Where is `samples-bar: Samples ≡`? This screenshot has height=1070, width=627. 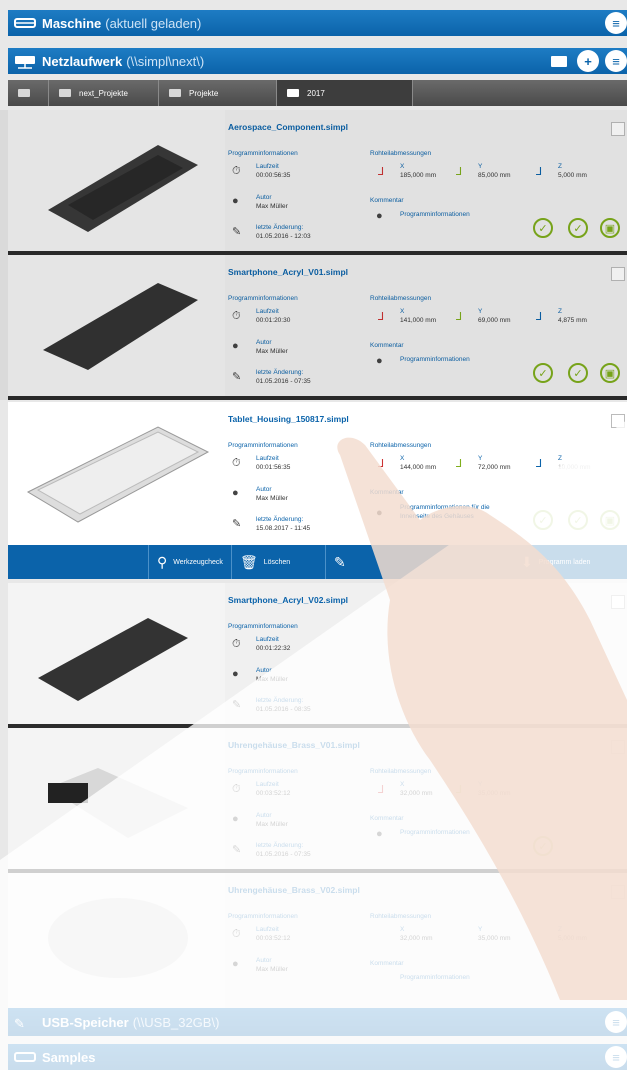 samples-bar: Samples ≡ is located at coordinates (317, 1057).